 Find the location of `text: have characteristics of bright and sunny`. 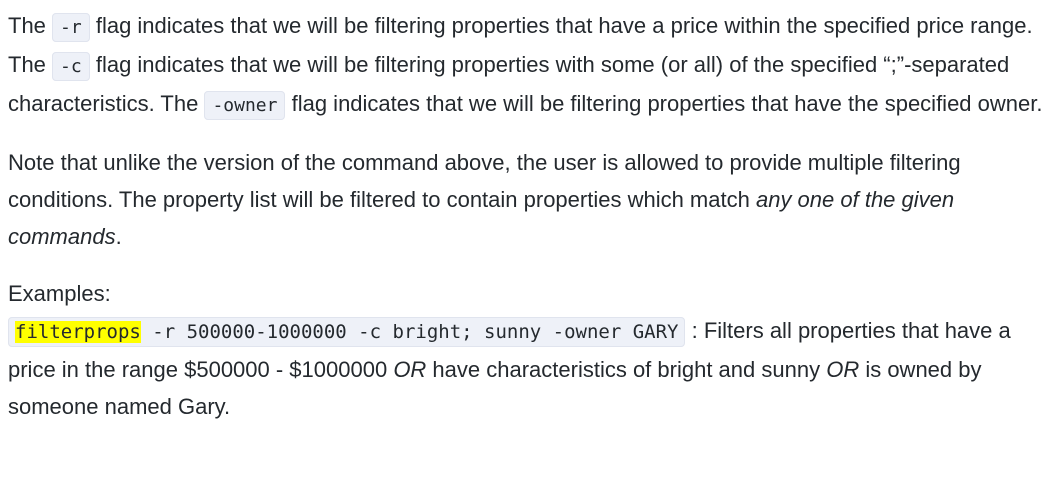

text: have characteristics of bright and sunny is located at coordinates (626, 369).